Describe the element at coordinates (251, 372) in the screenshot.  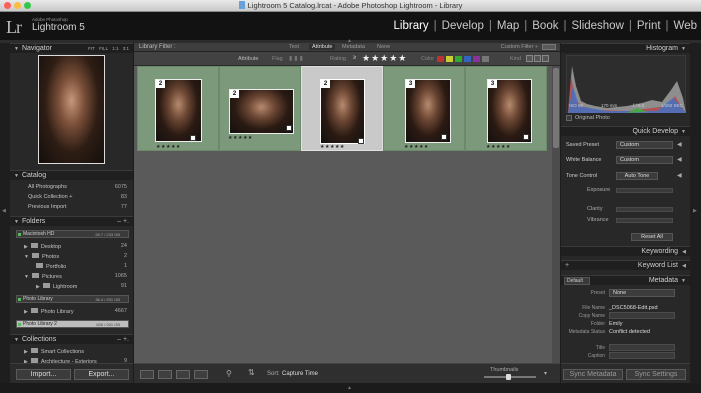
I see `sort-direction-icon: ⇅` at that location.